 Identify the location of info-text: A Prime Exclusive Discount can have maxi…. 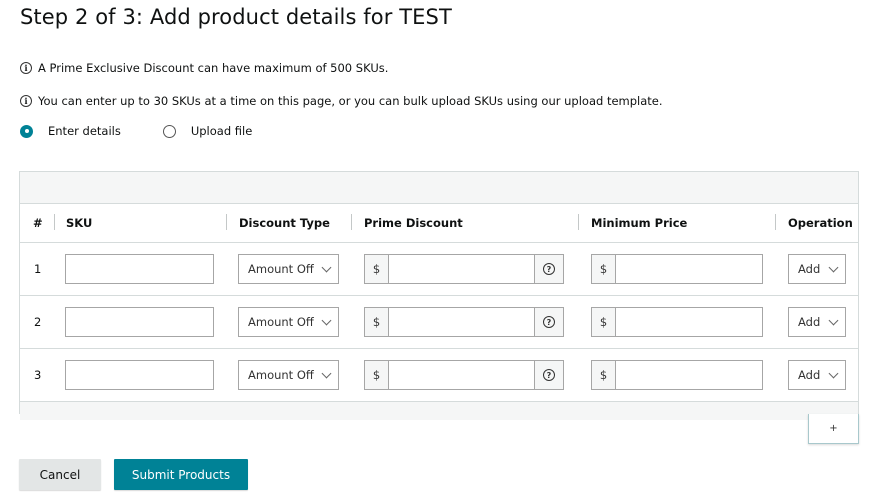
(213, 68).